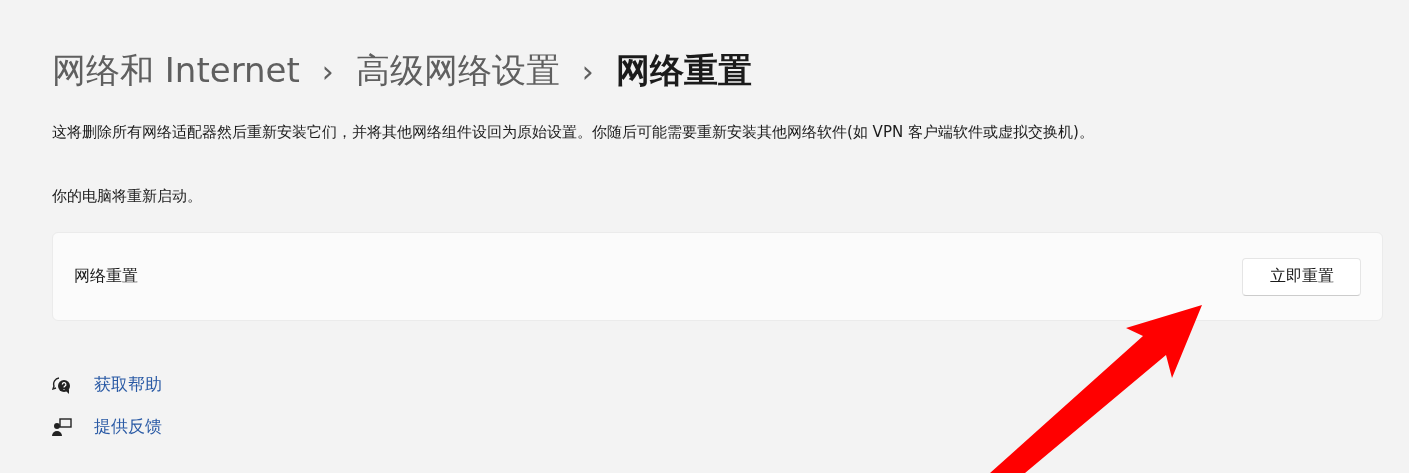 The height and width of the screenshot is (473, 1409). Describe the element at coordinates (128, 384) in the screenshot. I see `link: 获取帮助` at that location.